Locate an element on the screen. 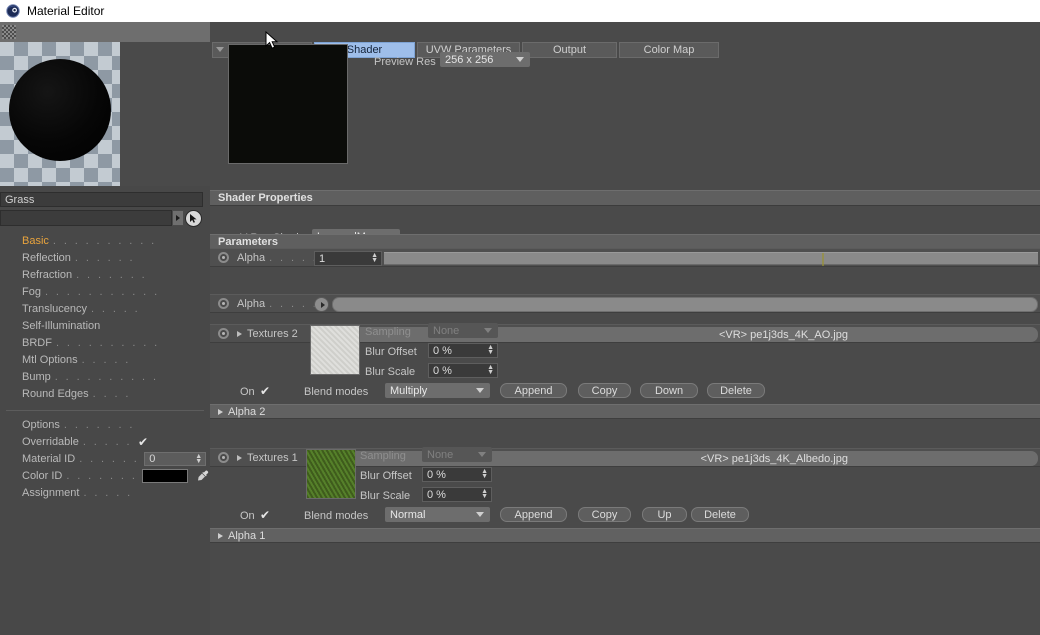  preview-side-area is located at coordinates (165, 114).